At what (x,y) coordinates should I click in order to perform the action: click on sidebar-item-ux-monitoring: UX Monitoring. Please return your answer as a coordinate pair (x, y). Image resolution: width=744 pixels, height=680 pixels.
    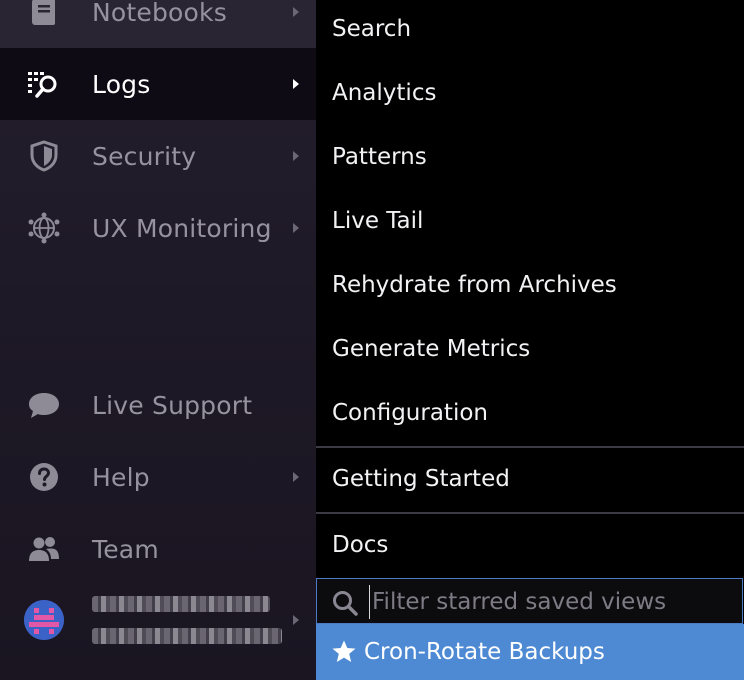
    Looking at the image, I should click on (158, 228).